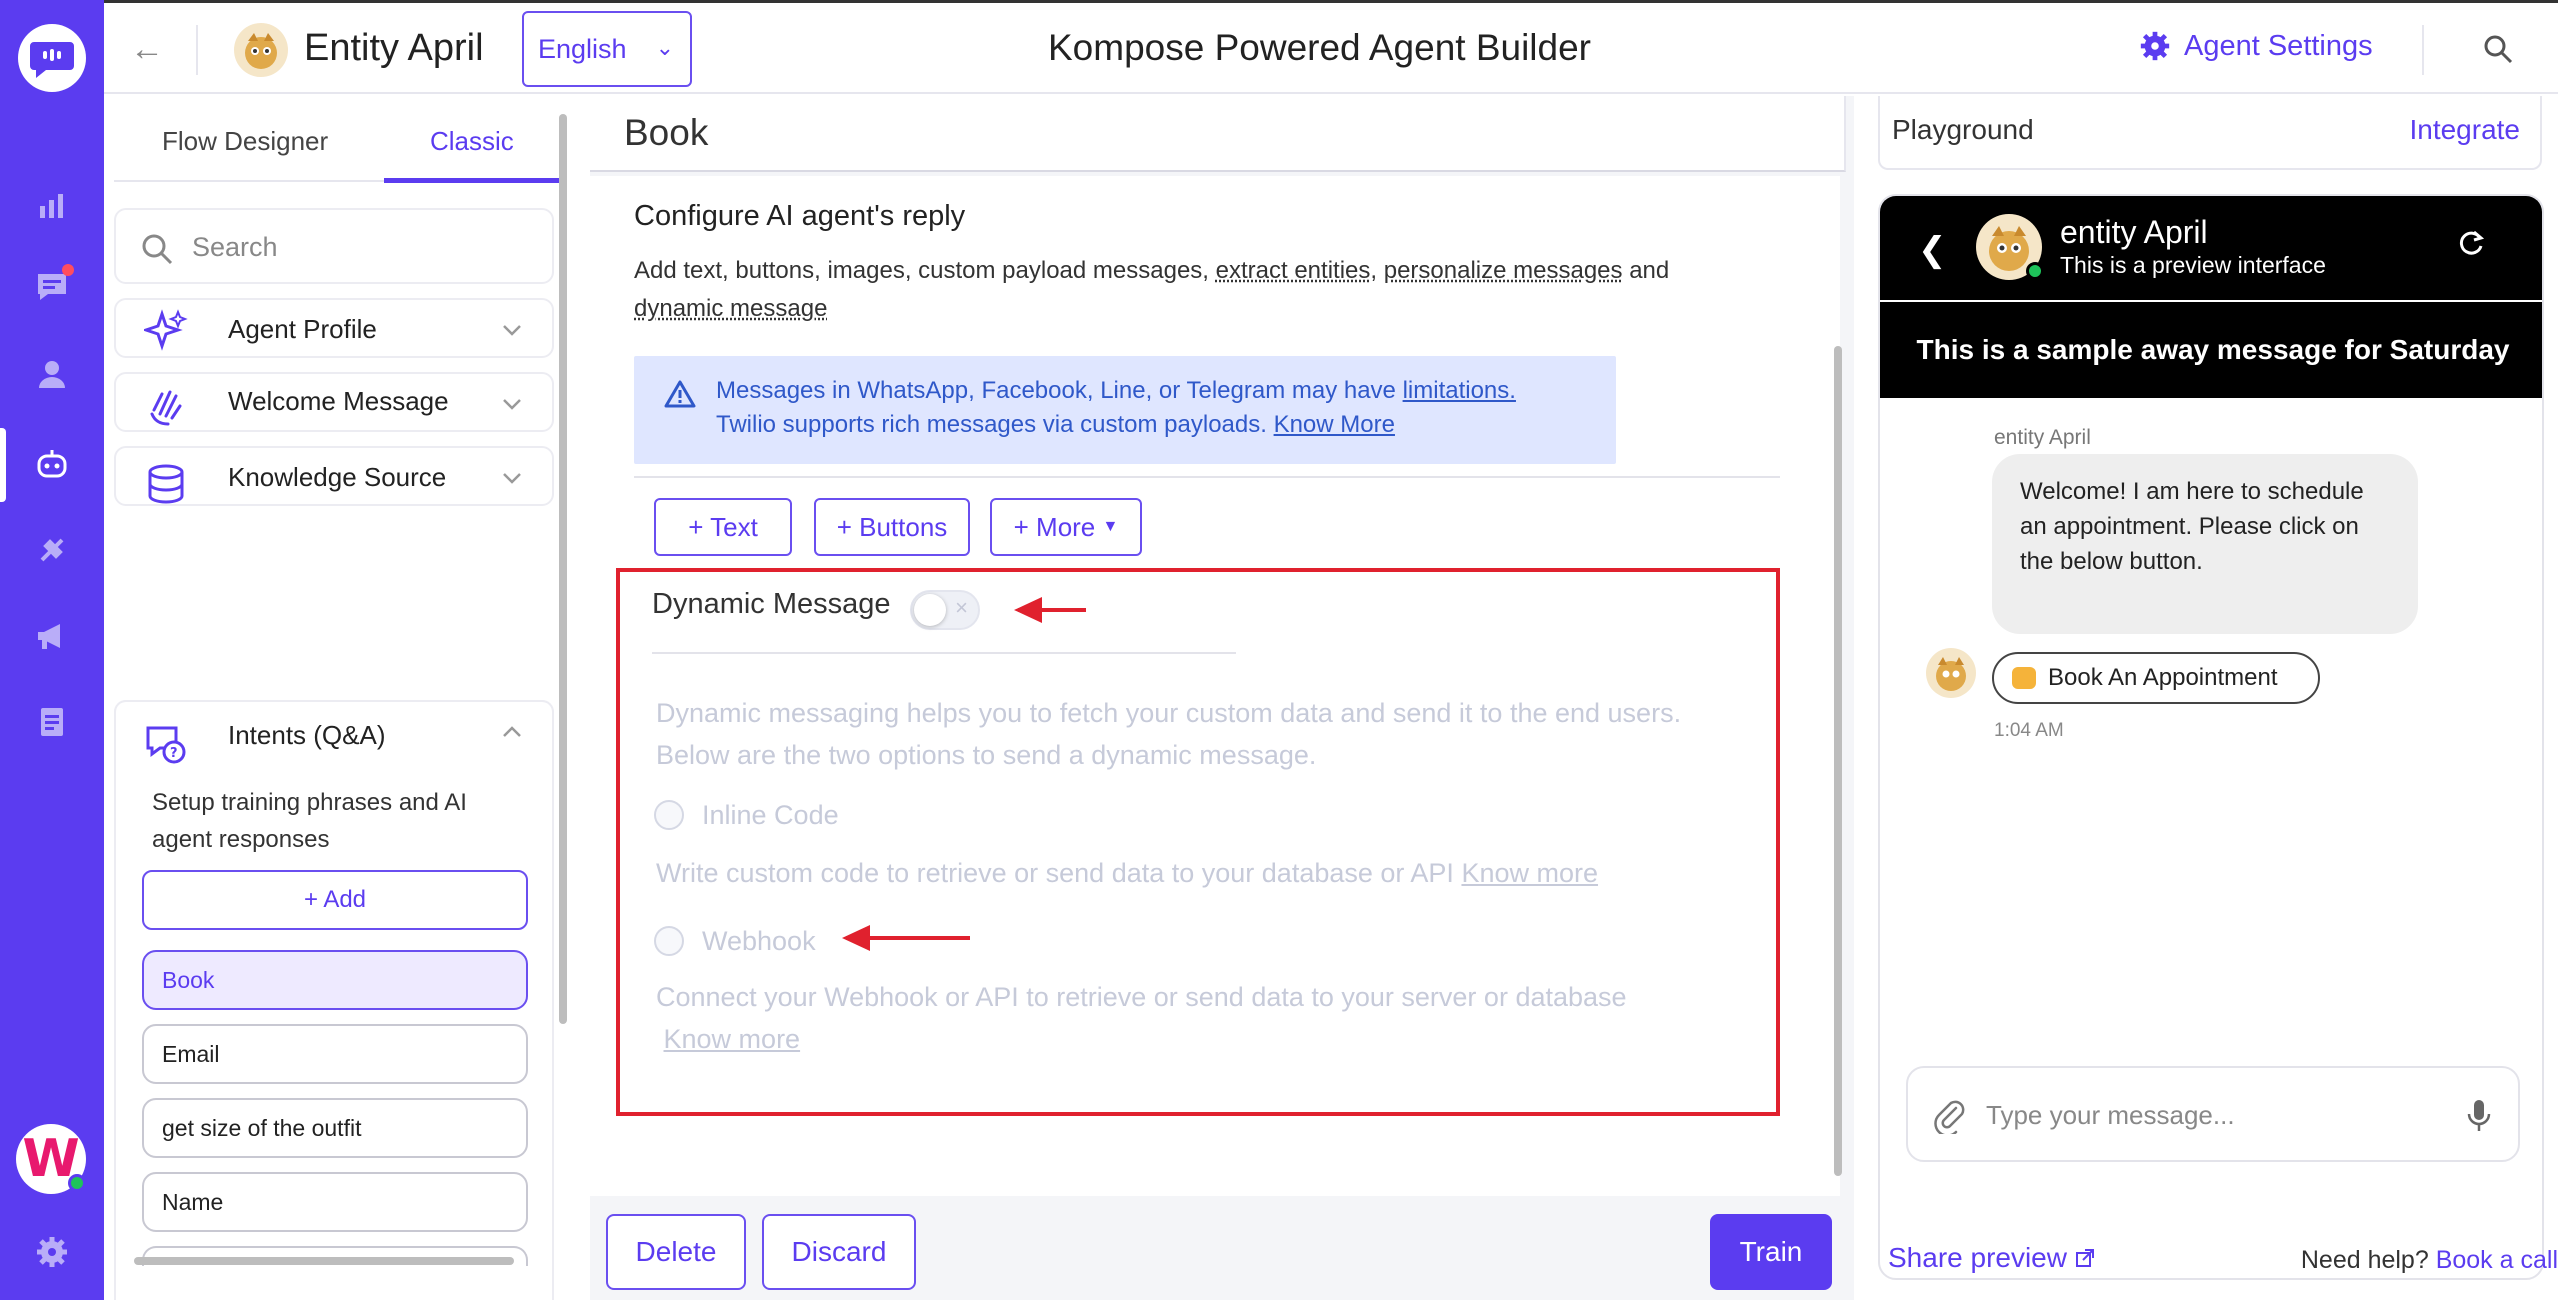 This screenshot has width=2558, height=1300. I want to click on notification-dot, so click(68, 270).